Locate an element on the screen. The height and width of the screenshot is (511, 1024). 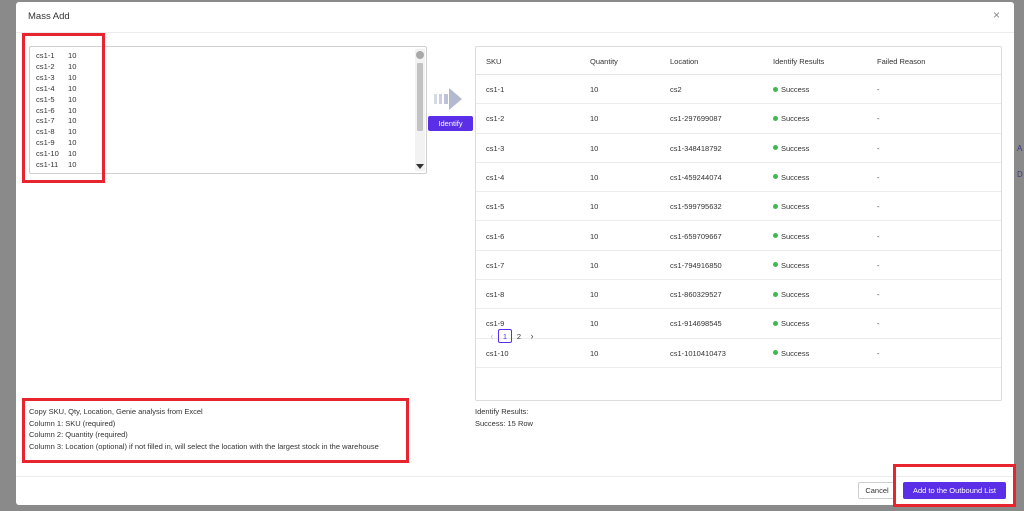
cell-sku: cs1-7 is located at coordinates (495, 265).